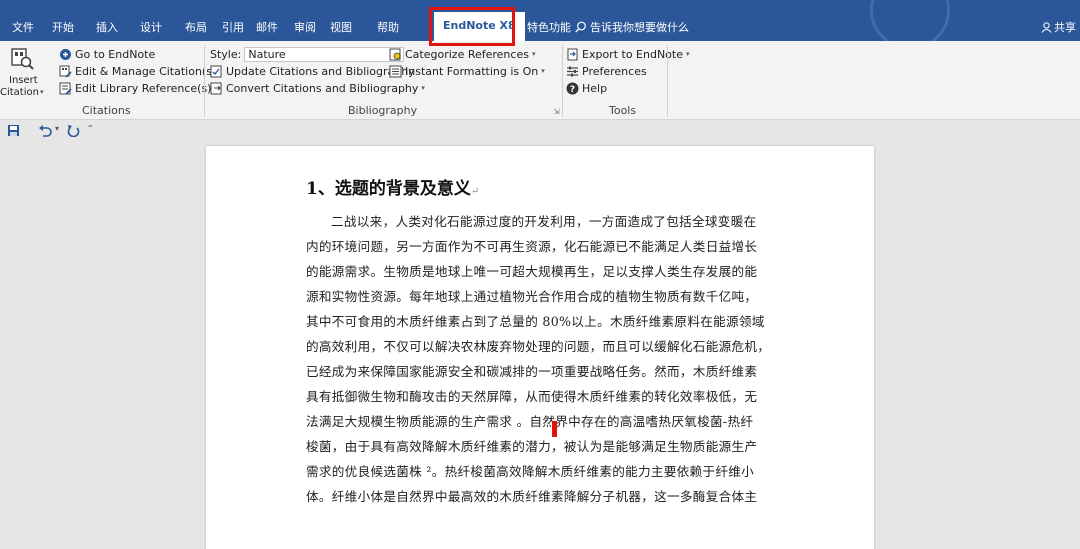  I want to click on tab-home: 开始, so click(63, 27).